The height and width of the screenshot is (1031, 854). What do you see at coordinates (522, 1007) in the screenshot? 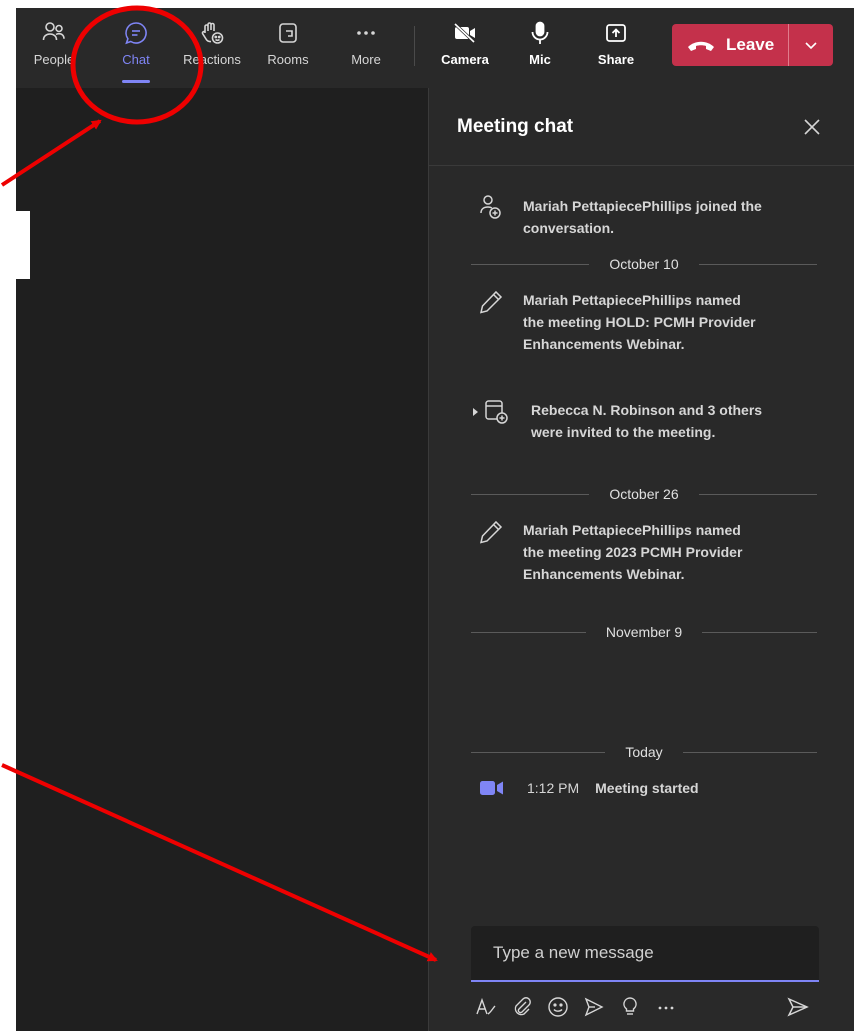
I see `attach-icon` at bounding box center [522, 1007].